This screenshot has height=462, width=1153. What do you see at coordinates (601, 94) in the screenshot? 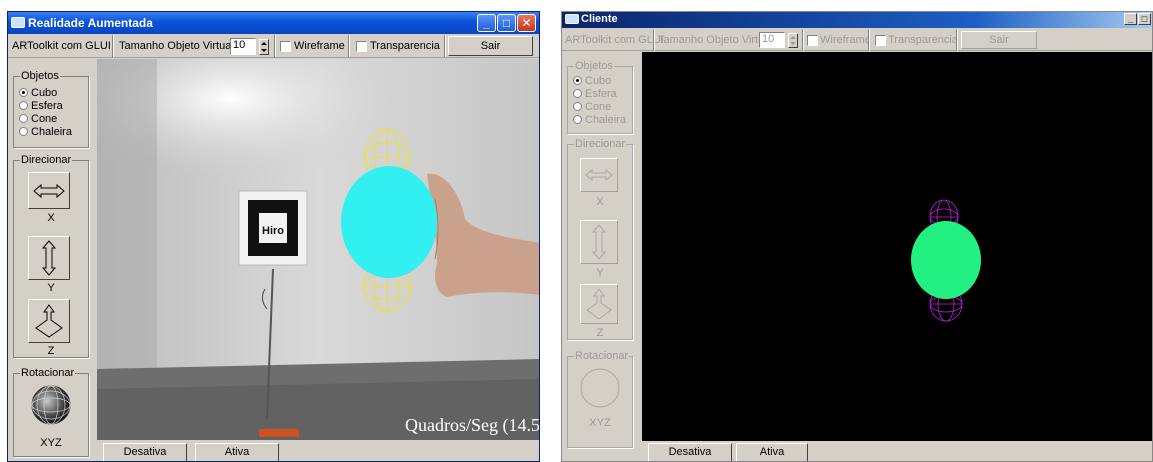
I see `radio-label: Esfera` at bounding box center [601, 94].